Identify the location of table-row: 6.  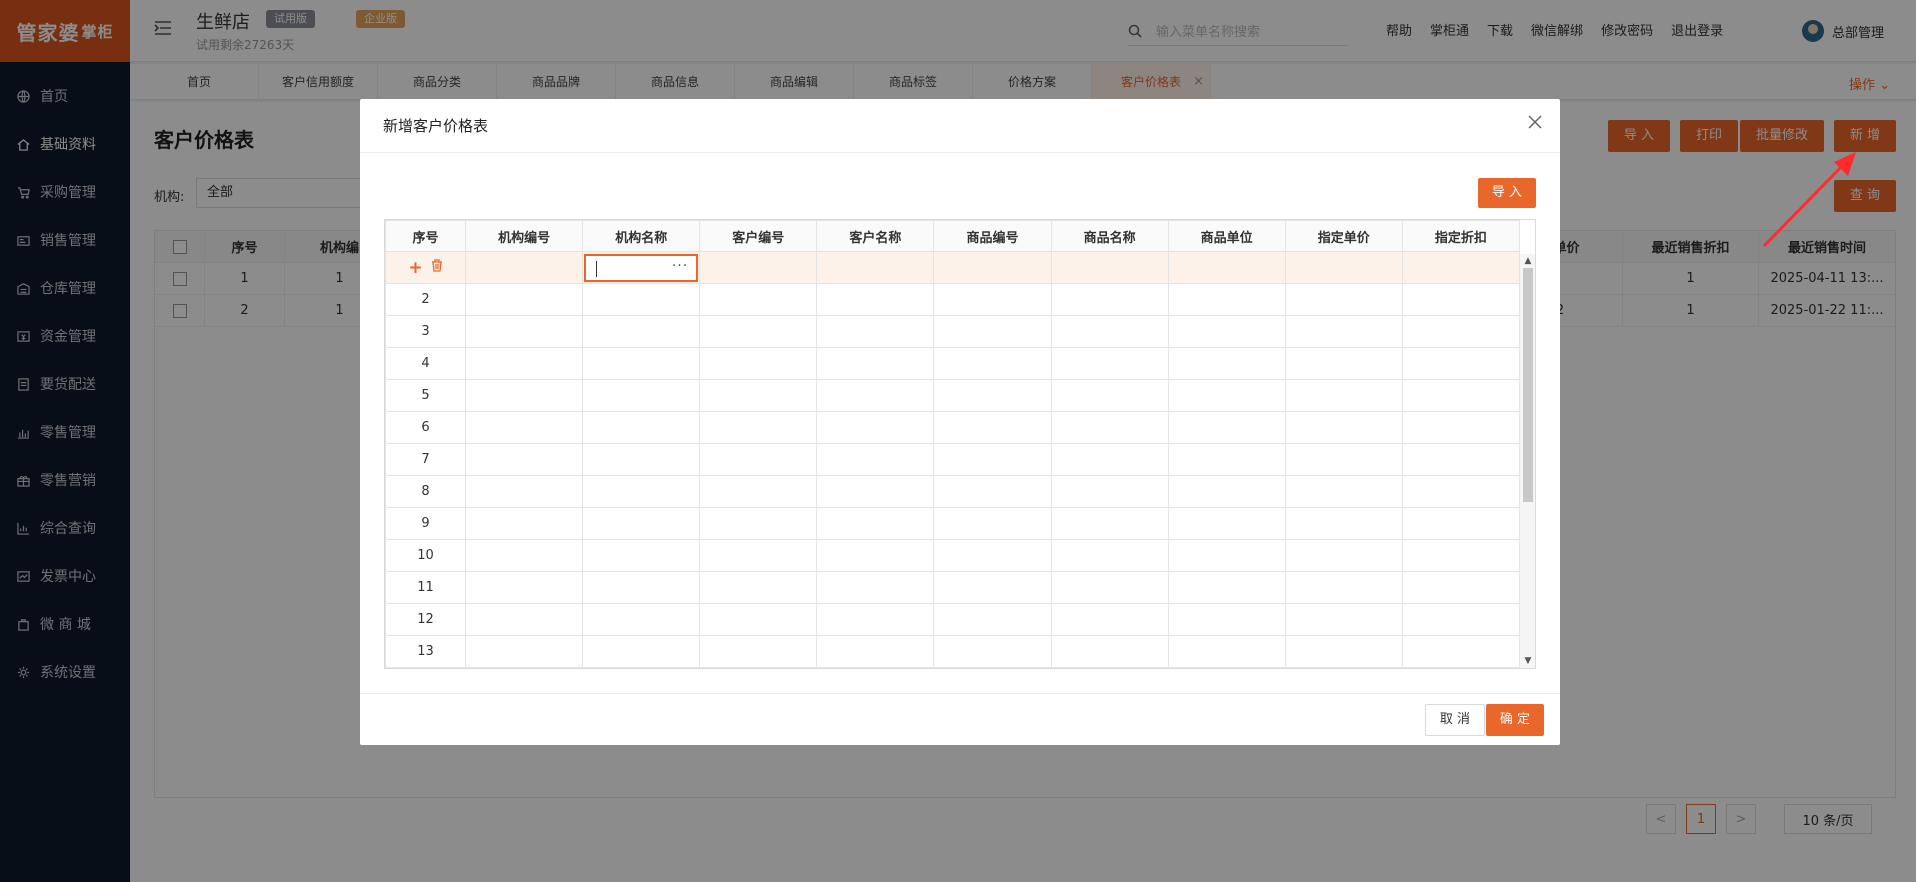
(953, 427).